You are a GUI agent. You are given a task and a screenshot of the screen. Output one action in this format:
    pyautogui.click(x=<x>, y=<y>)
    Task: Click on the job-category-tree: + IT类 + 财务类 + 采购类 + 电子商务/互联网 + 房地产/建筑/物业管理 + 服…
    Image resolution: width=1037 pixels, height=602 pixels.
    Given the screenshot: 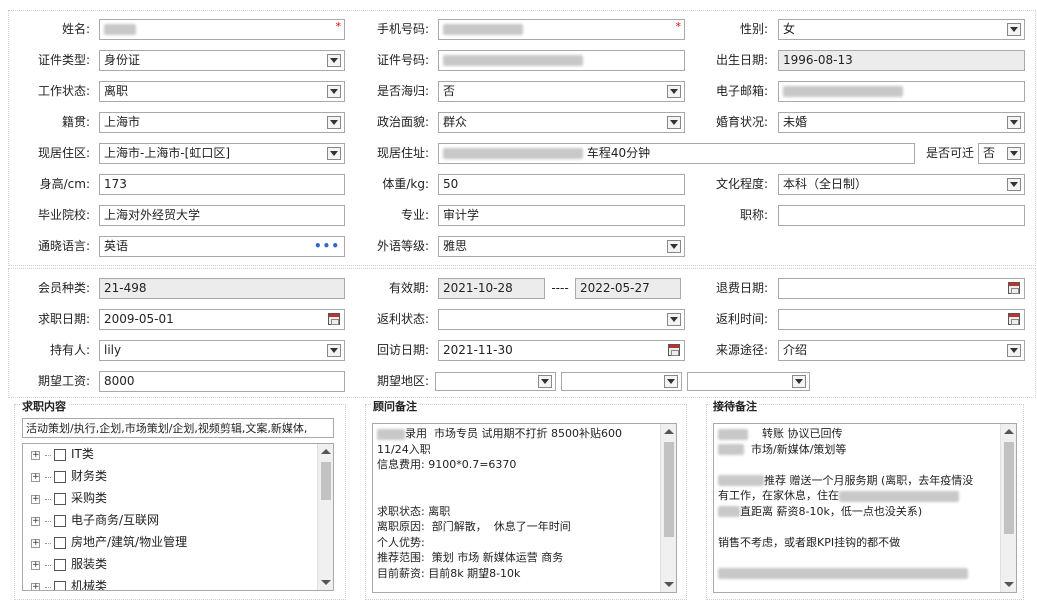 What is the action you would take?
    pyautogui.click(x=178, y=517)
    